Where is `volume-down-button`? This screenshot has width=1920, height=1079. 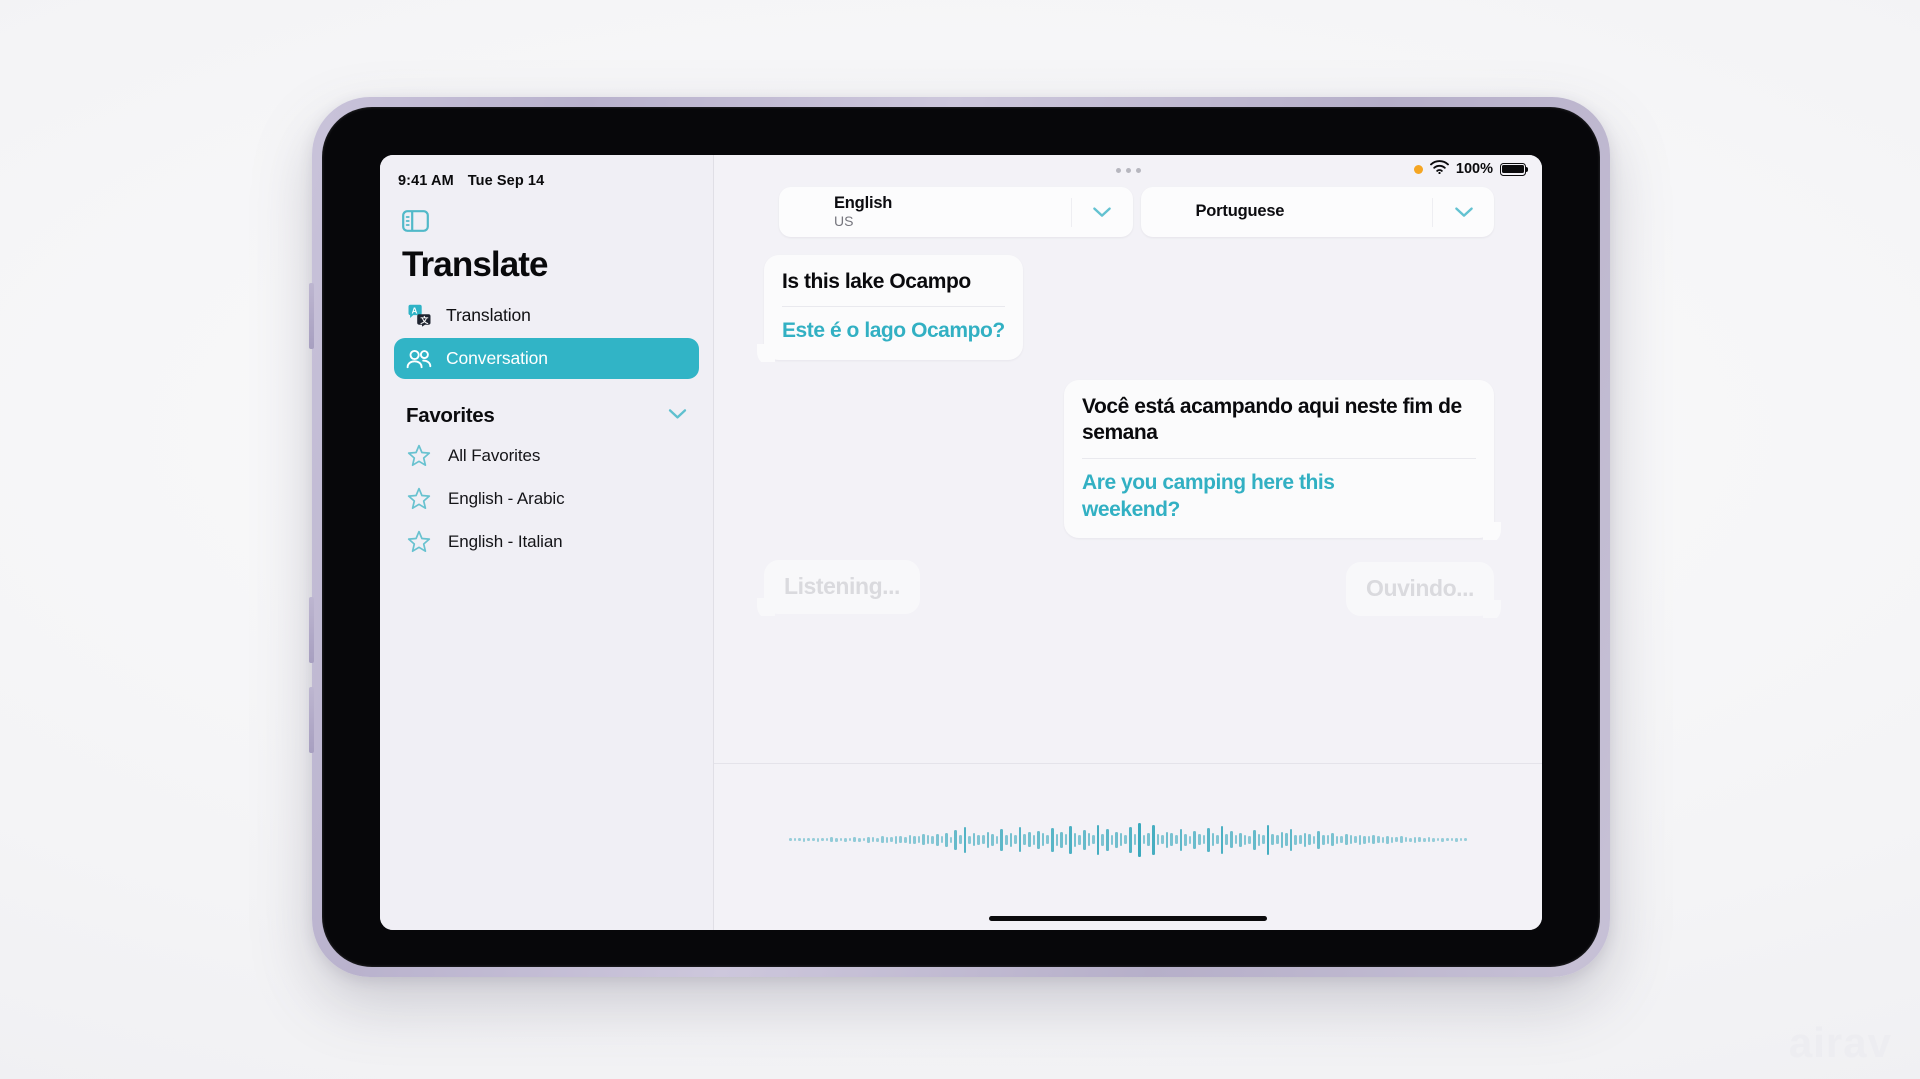 volume-down-button is located at coordinates (311, 630).